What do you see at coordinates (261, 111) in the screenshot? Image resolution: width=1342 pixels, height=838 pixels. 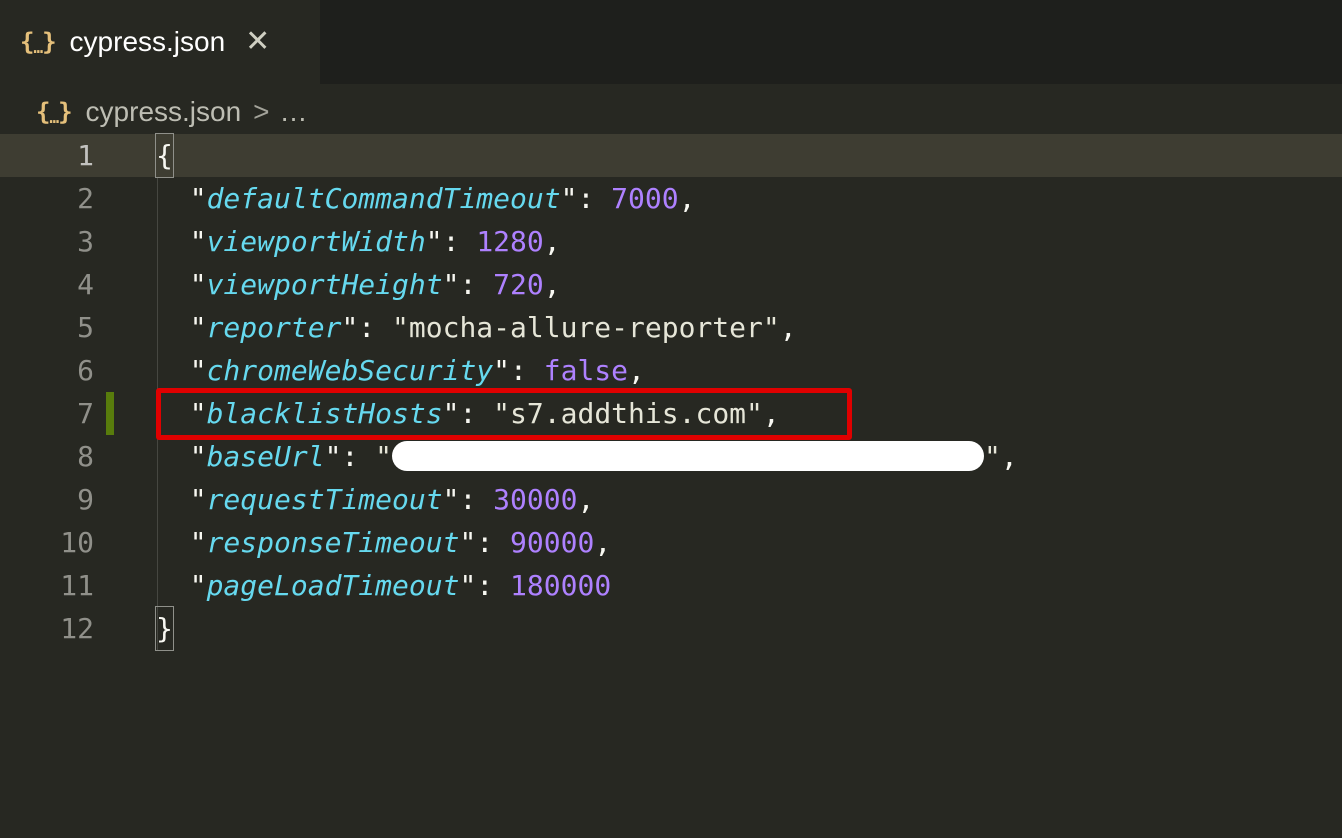 I see `chevron-right-icon: >` at bounding box center [261, 111].